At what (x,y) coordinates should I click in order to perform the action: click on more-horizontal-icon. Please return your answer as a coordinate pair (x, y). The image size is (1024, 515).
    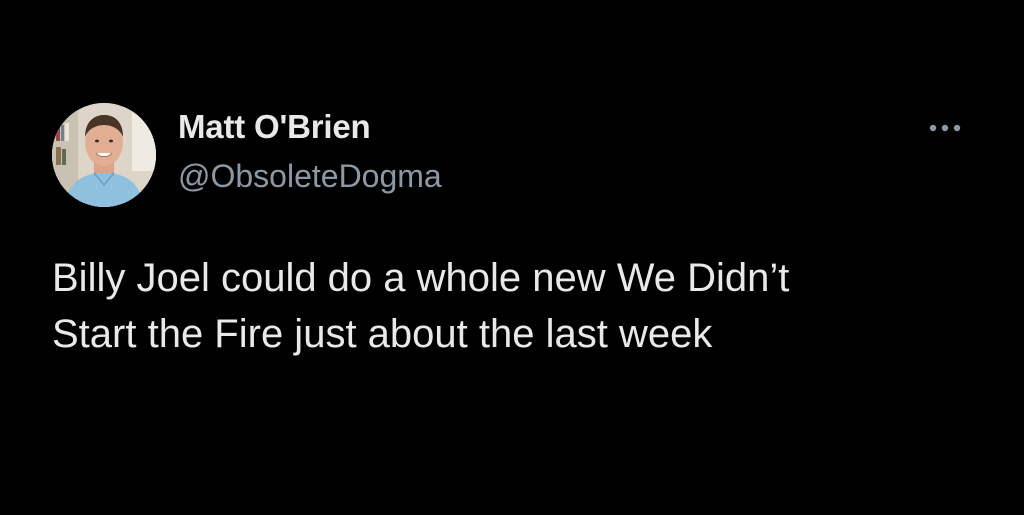
    Looking at the image, I should click on (945, 128).